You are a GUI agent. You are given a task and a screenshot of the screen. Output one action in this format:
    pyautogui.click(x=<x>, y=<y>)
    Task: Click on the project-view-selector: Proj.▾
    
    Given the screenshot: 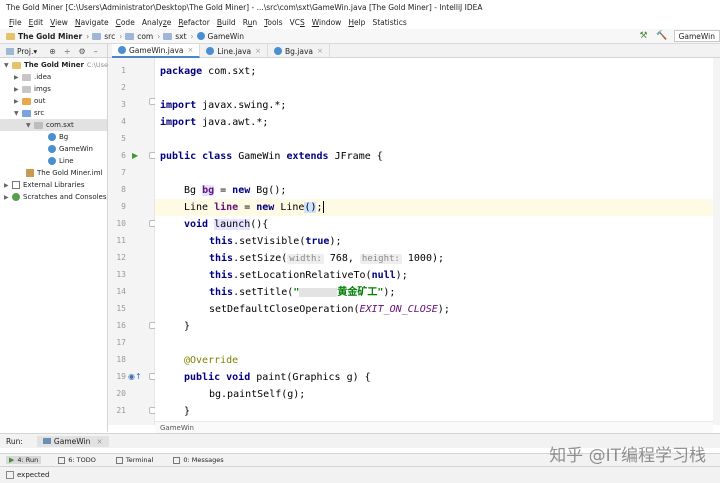 What is the action you would take?
    pyautogui.click(x=27, y=51)
    